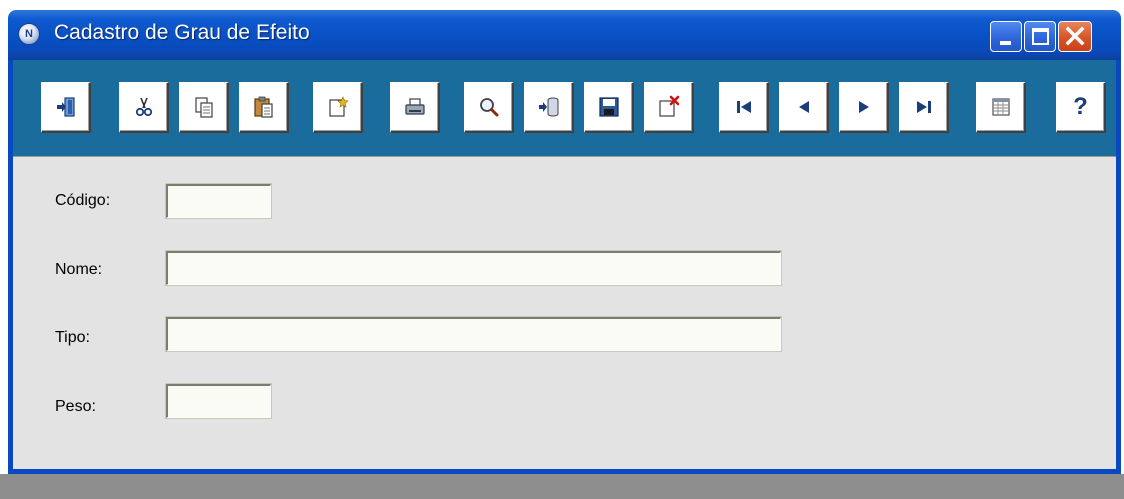 Image resolution: width=1124 pixels, height=499 pixels. I want to click on nome-input, so click(473, 268).